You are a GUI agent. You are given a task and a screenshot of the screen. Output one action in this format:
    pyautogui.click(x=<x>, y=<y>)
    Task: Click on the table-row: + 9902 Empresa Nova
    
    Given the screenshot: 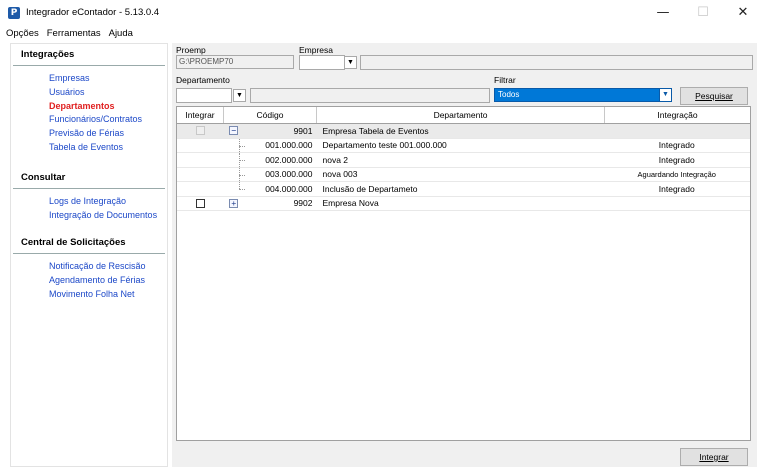 What is the action you would take?
    pyautogui.click(x=463, y=204)
    